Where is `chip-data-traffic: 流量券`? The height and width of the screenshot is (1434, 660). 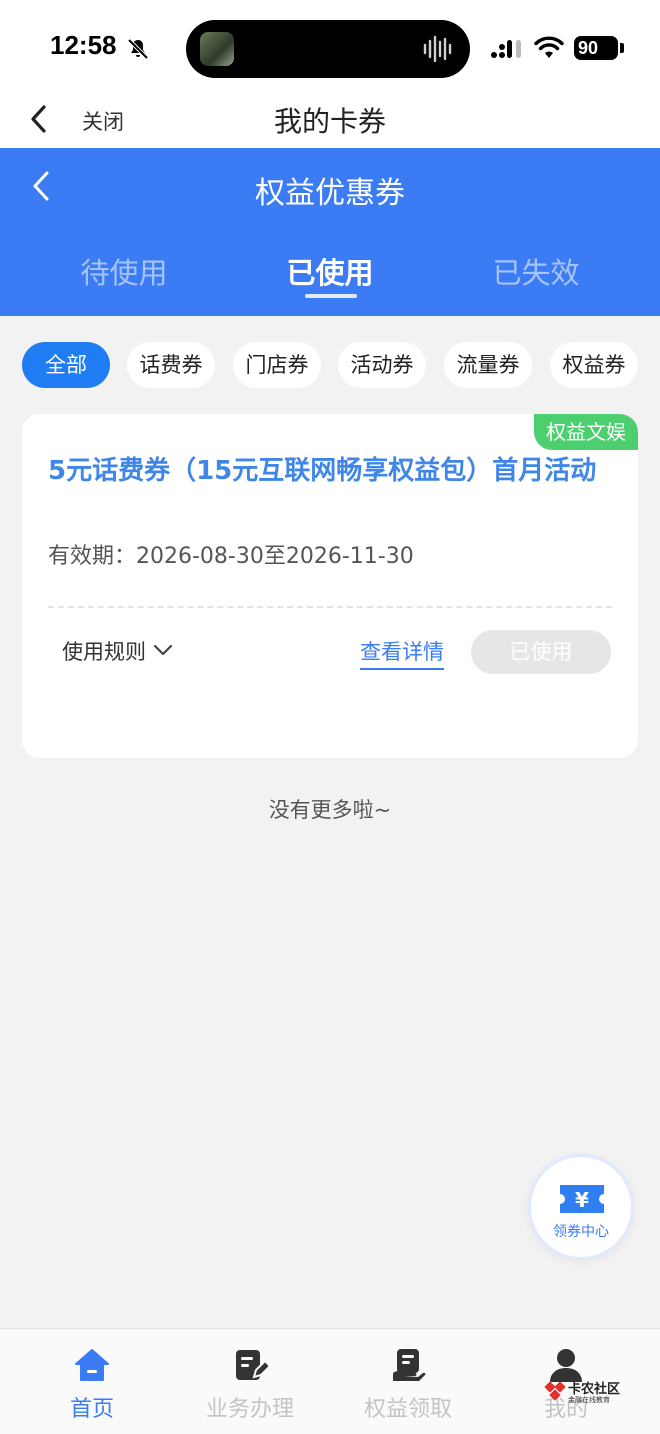
chip-data-traffic: 流量券 is located at coordinates (488, 365).